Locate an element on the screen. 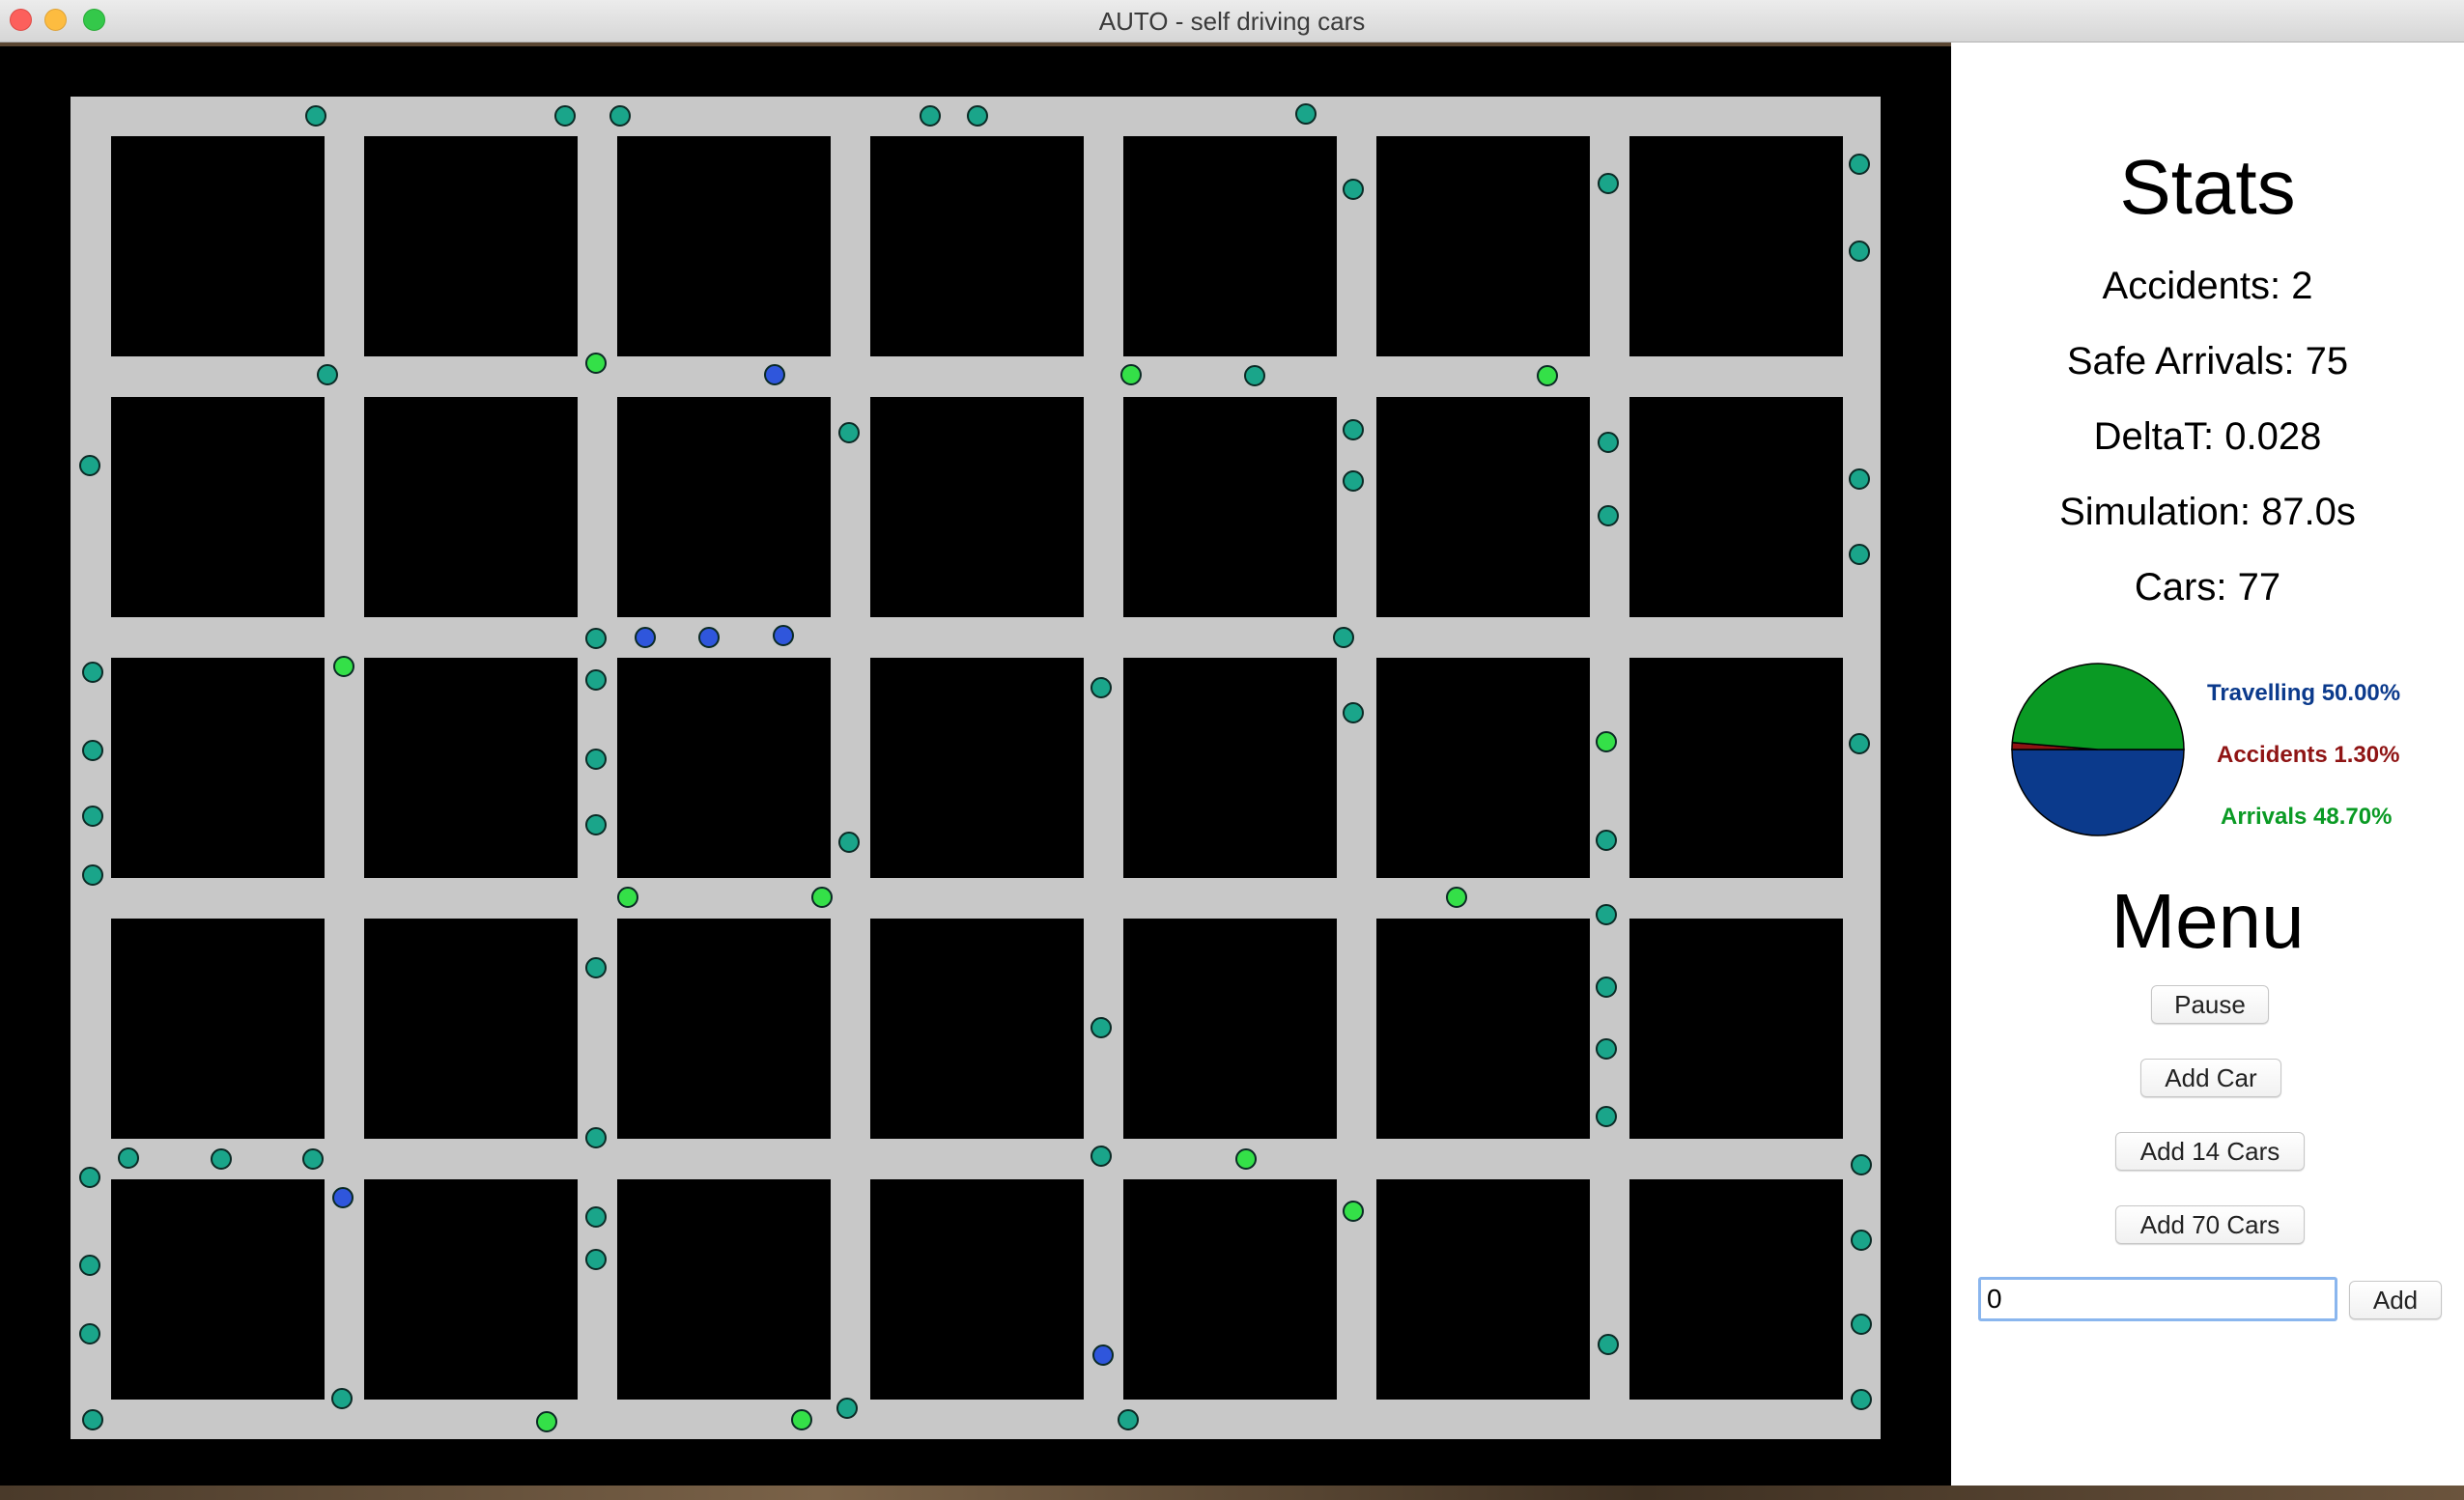 The width and height of the screenshot is (2464, 1500). legend-arrivals: Arrivals 48.70% is located at coordinates (2307, 817).